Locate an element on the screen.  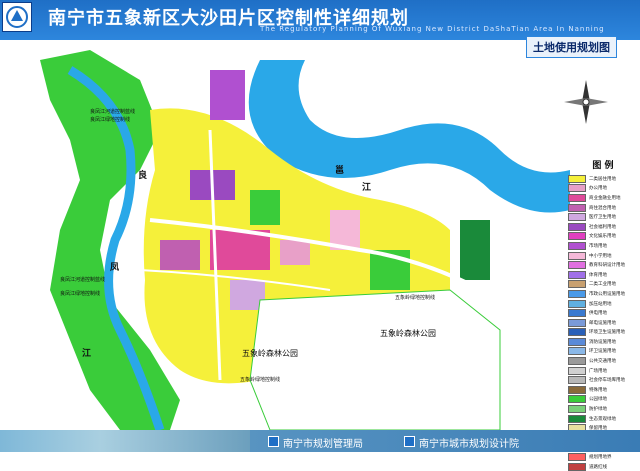
legend-item: 生态景观绿地 is located at coordinates (603, 419).